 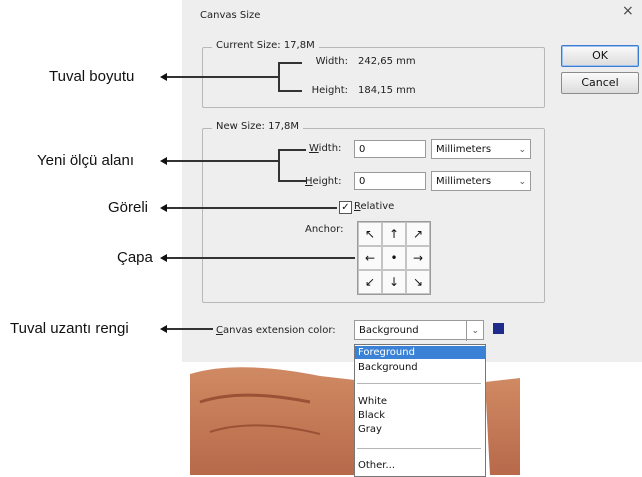 I want to click on annotation-extension-color: Tuval uzantı rengi, so click(x=69, y=328).